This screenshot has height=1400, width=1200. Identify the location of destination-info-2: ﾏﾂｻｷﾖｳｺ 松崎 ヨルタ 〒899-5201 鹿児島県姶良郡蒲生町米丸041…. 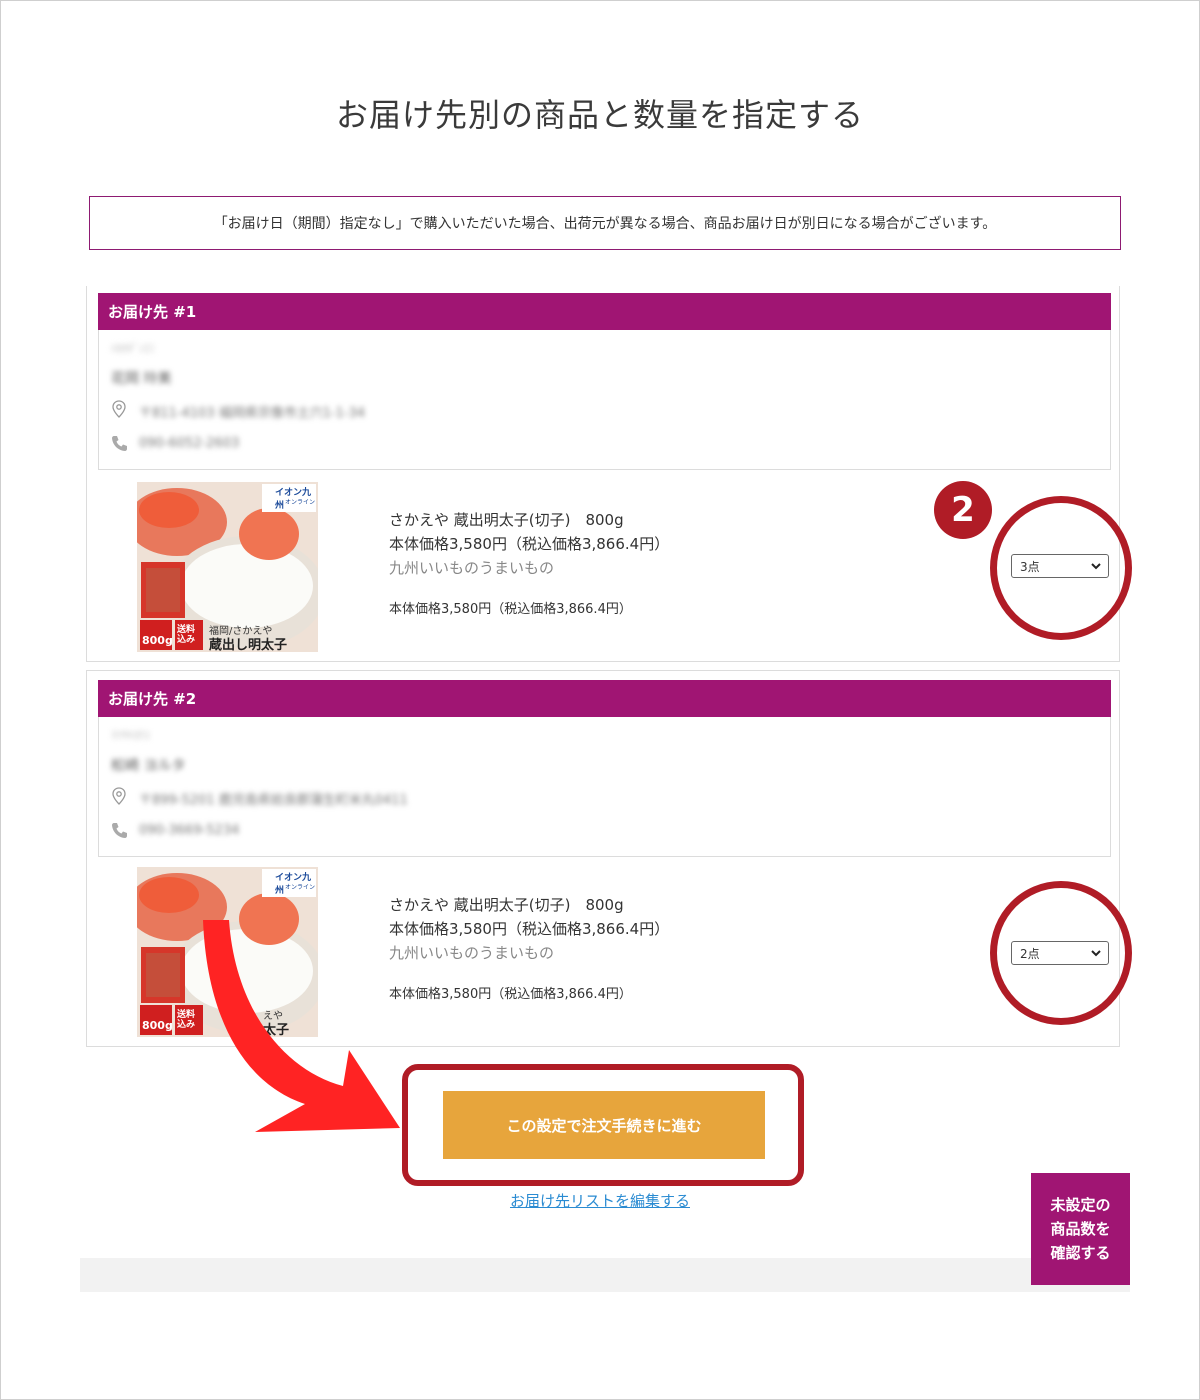
(604, 787).